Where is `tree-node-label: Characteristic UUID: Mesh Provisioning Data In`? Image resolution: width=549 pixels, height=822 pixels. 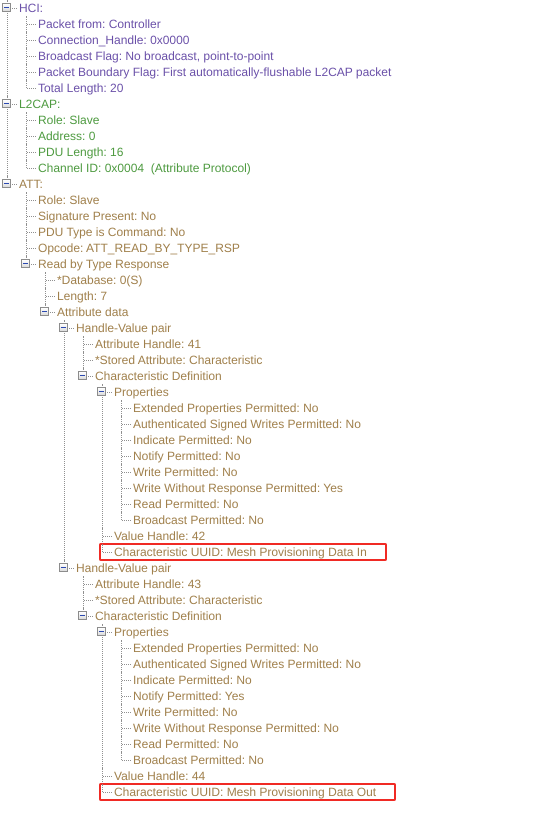 tree-node-label: Characteristic UUID: Mesh Provisioning Data In is located at coordinates (243, 552).